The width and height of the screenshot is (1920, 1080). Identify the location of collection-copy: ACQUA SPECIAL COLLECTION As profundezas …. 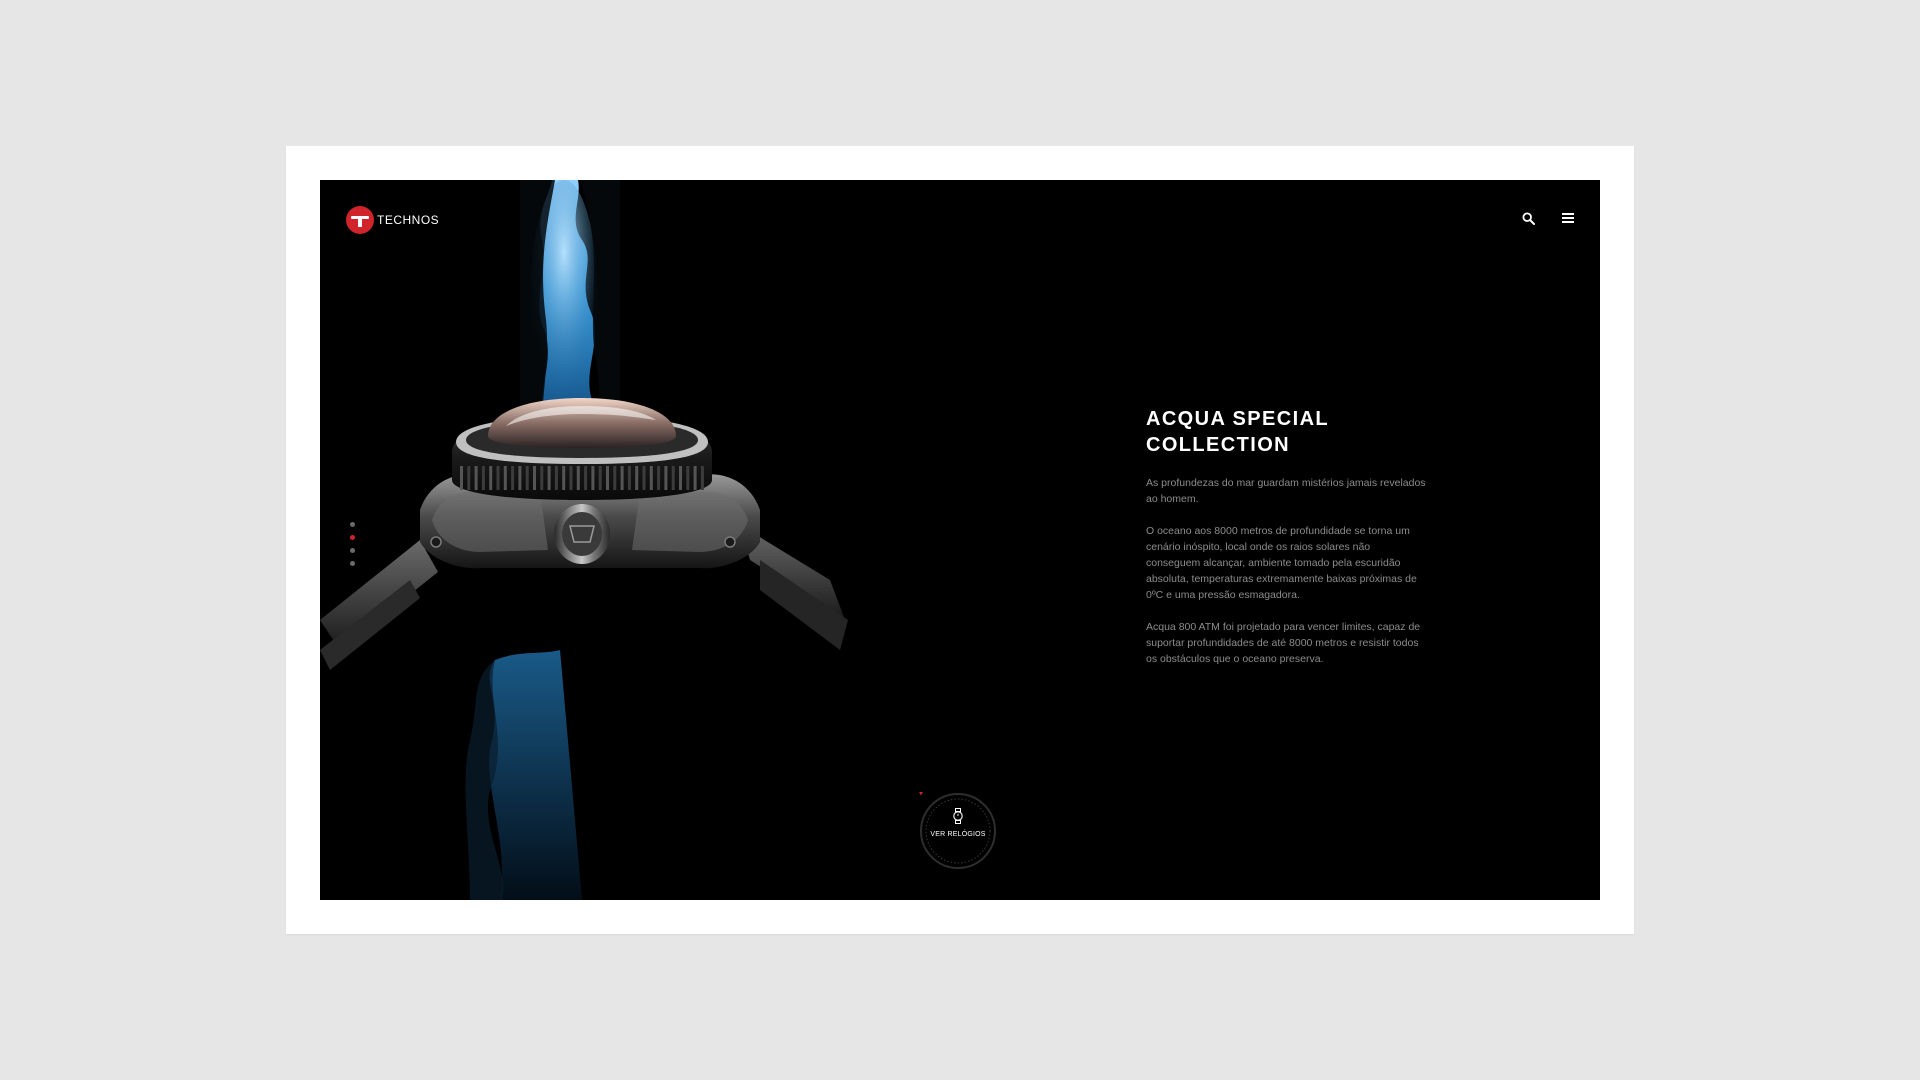
(1286, 536).